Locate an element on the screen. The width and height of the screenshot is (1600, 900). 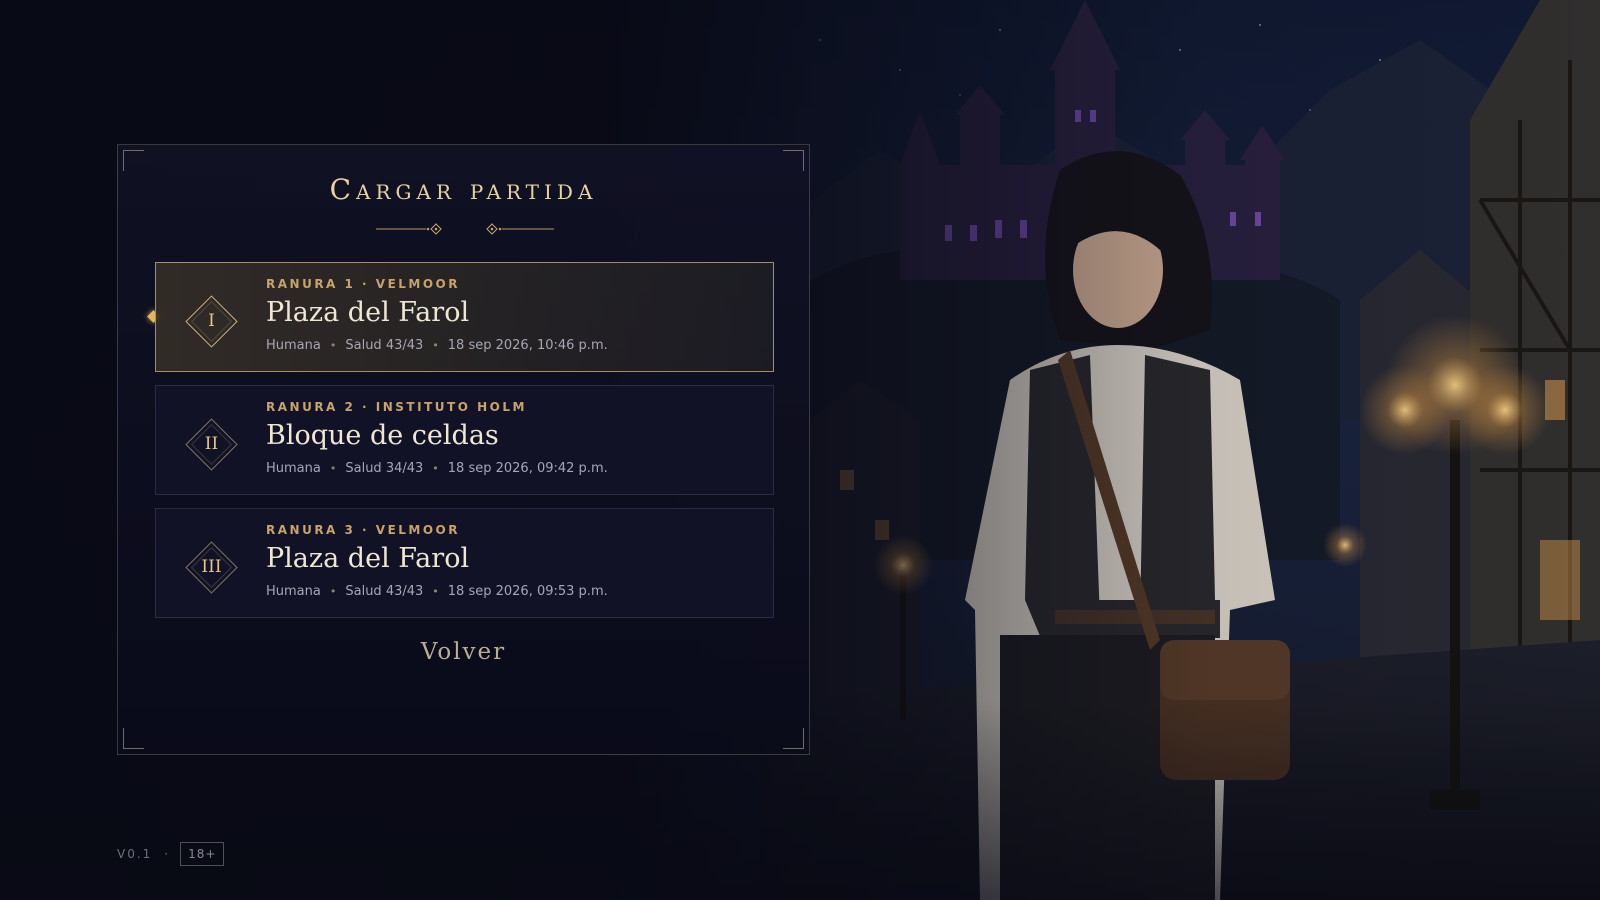
title-divider-ornament is located at coordinates (465, 229).